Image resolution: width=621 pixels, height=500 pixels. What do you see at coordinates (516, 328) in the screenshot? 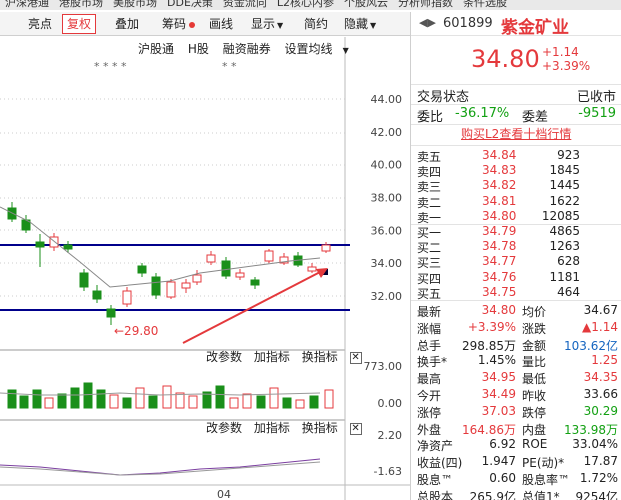
I see `stat-row: 涨幅 +3.39% 涨跌 ▲1.14` at bounding box center [516, 328].